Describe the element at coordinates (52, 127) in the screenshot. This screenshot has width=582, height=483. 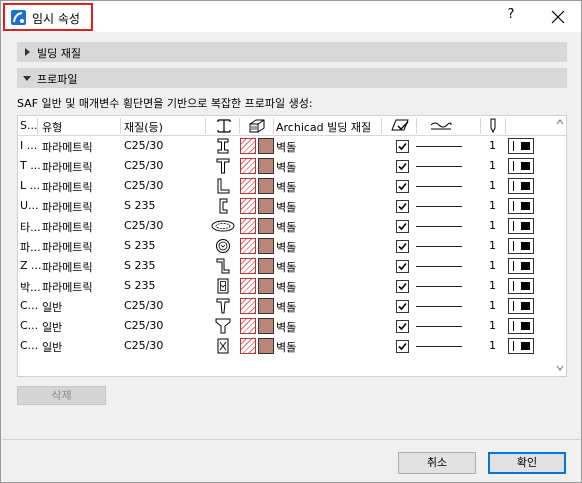
I see `header-type: 유형` at that location.